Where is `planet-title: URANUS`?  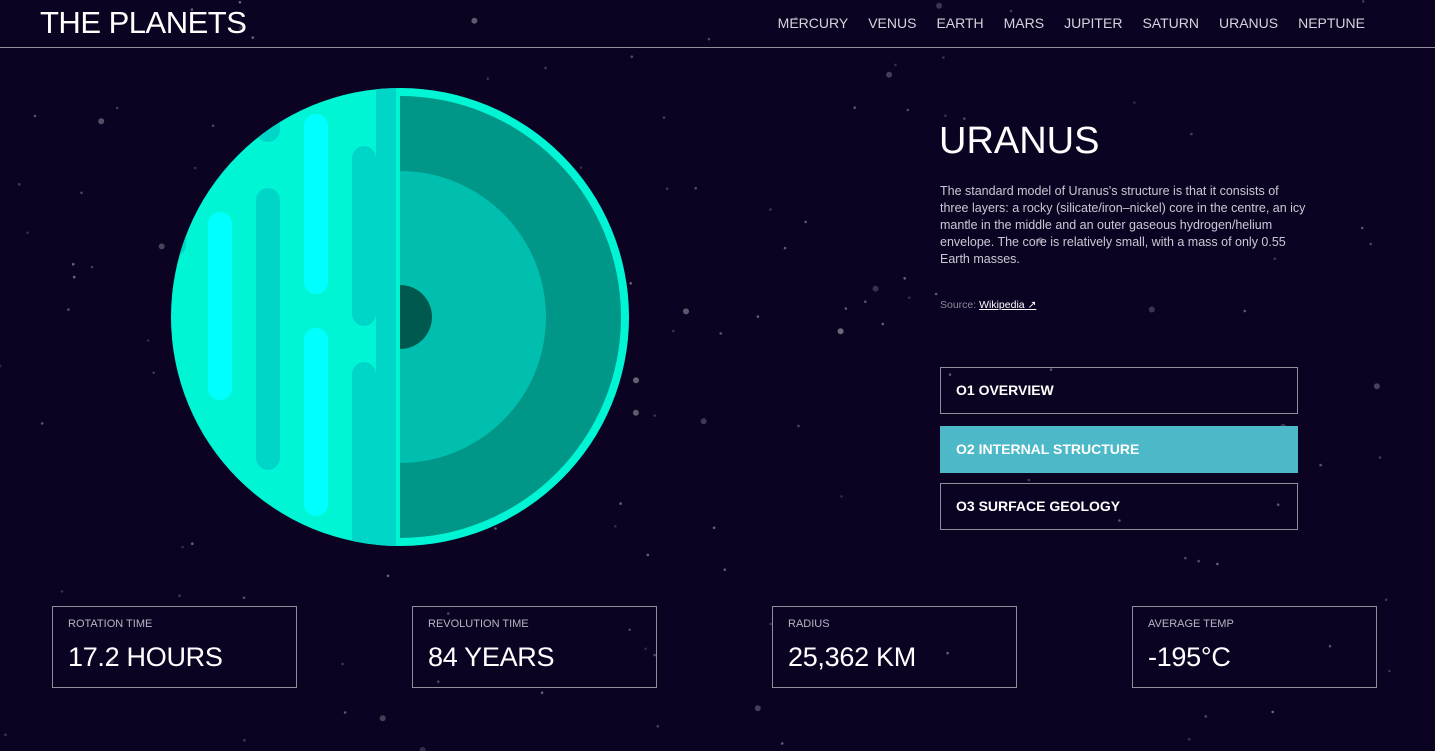
planet-title: URANUS is located at coordinates (1019, 141).